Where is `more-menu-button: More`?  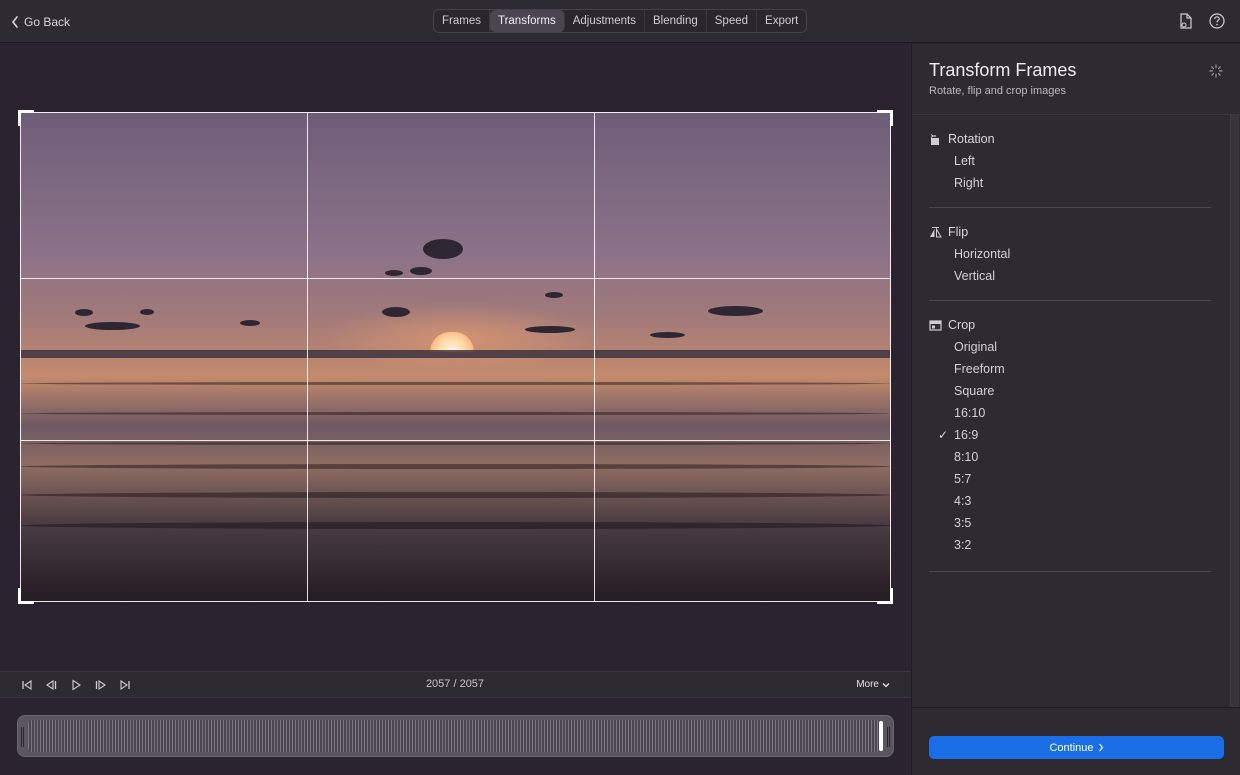
more-menu-button: More is located at coordinates (873, 684).